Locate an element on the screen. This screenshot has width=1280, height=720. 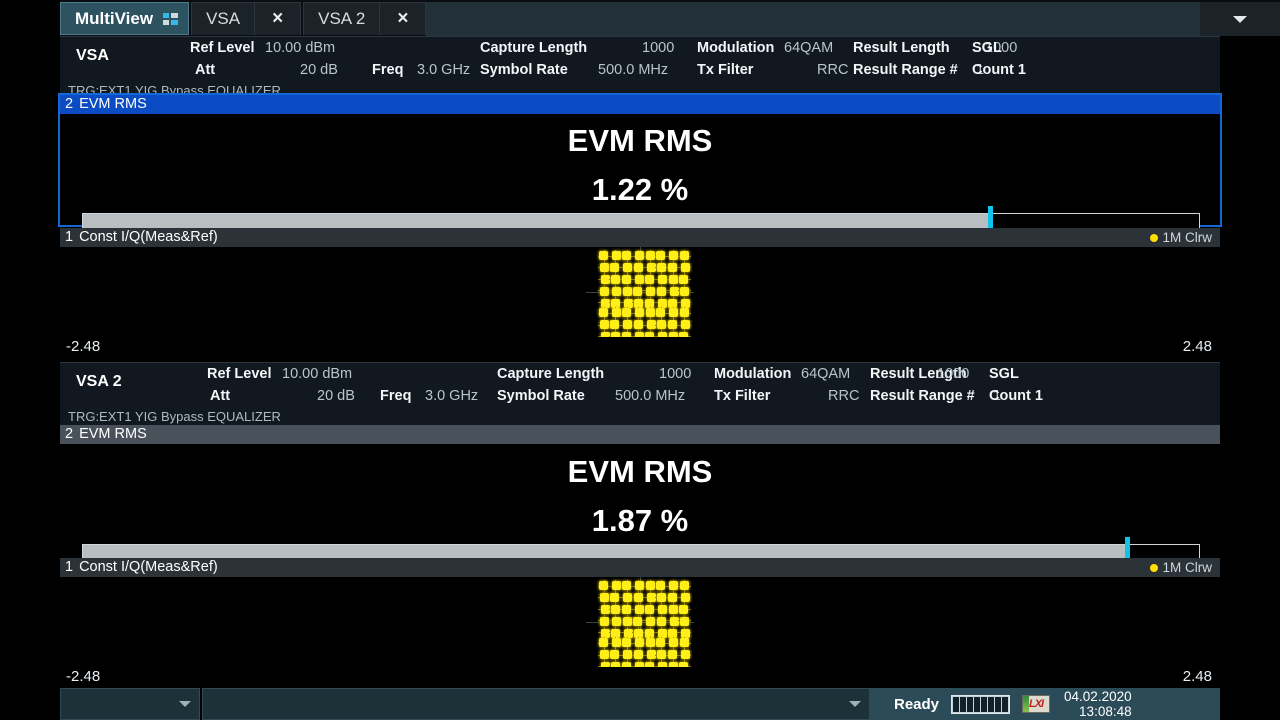
date-time-display: 04.02.2020 13:08:48 is located at coordinates (1098, 704).